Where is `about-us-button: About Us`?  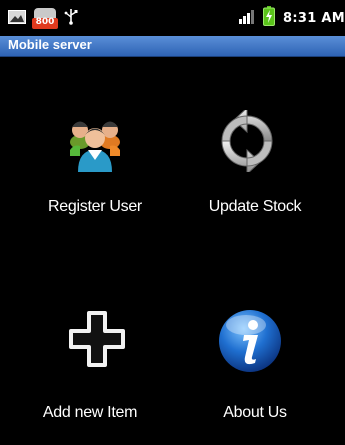 about-us-button: About Us is located at coordinates (255, 370).